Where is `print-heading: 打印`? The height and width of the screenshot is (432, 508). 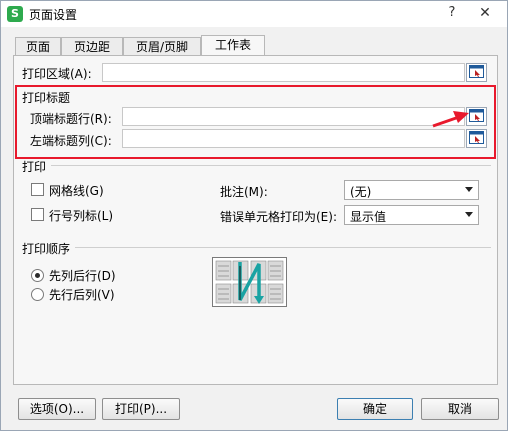 print-heading: 打印 is located at coordinates (34, 167).